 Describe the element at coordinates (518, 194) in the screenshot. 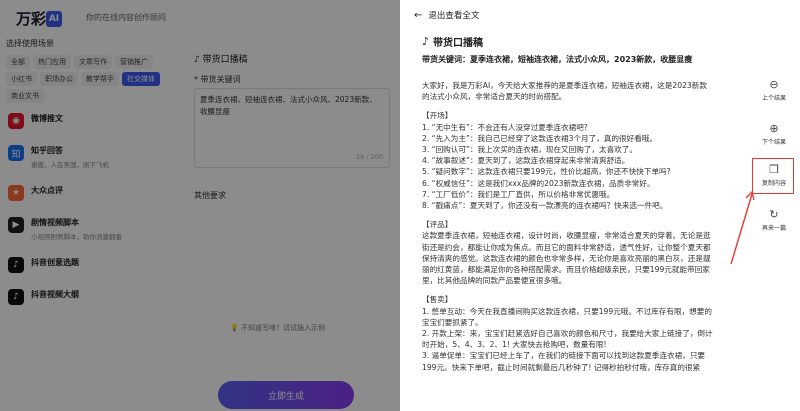

I see `opening-line: 7. “工厂低价”：我们是工厂直供，所以价格非常优惠哦。` at that location.